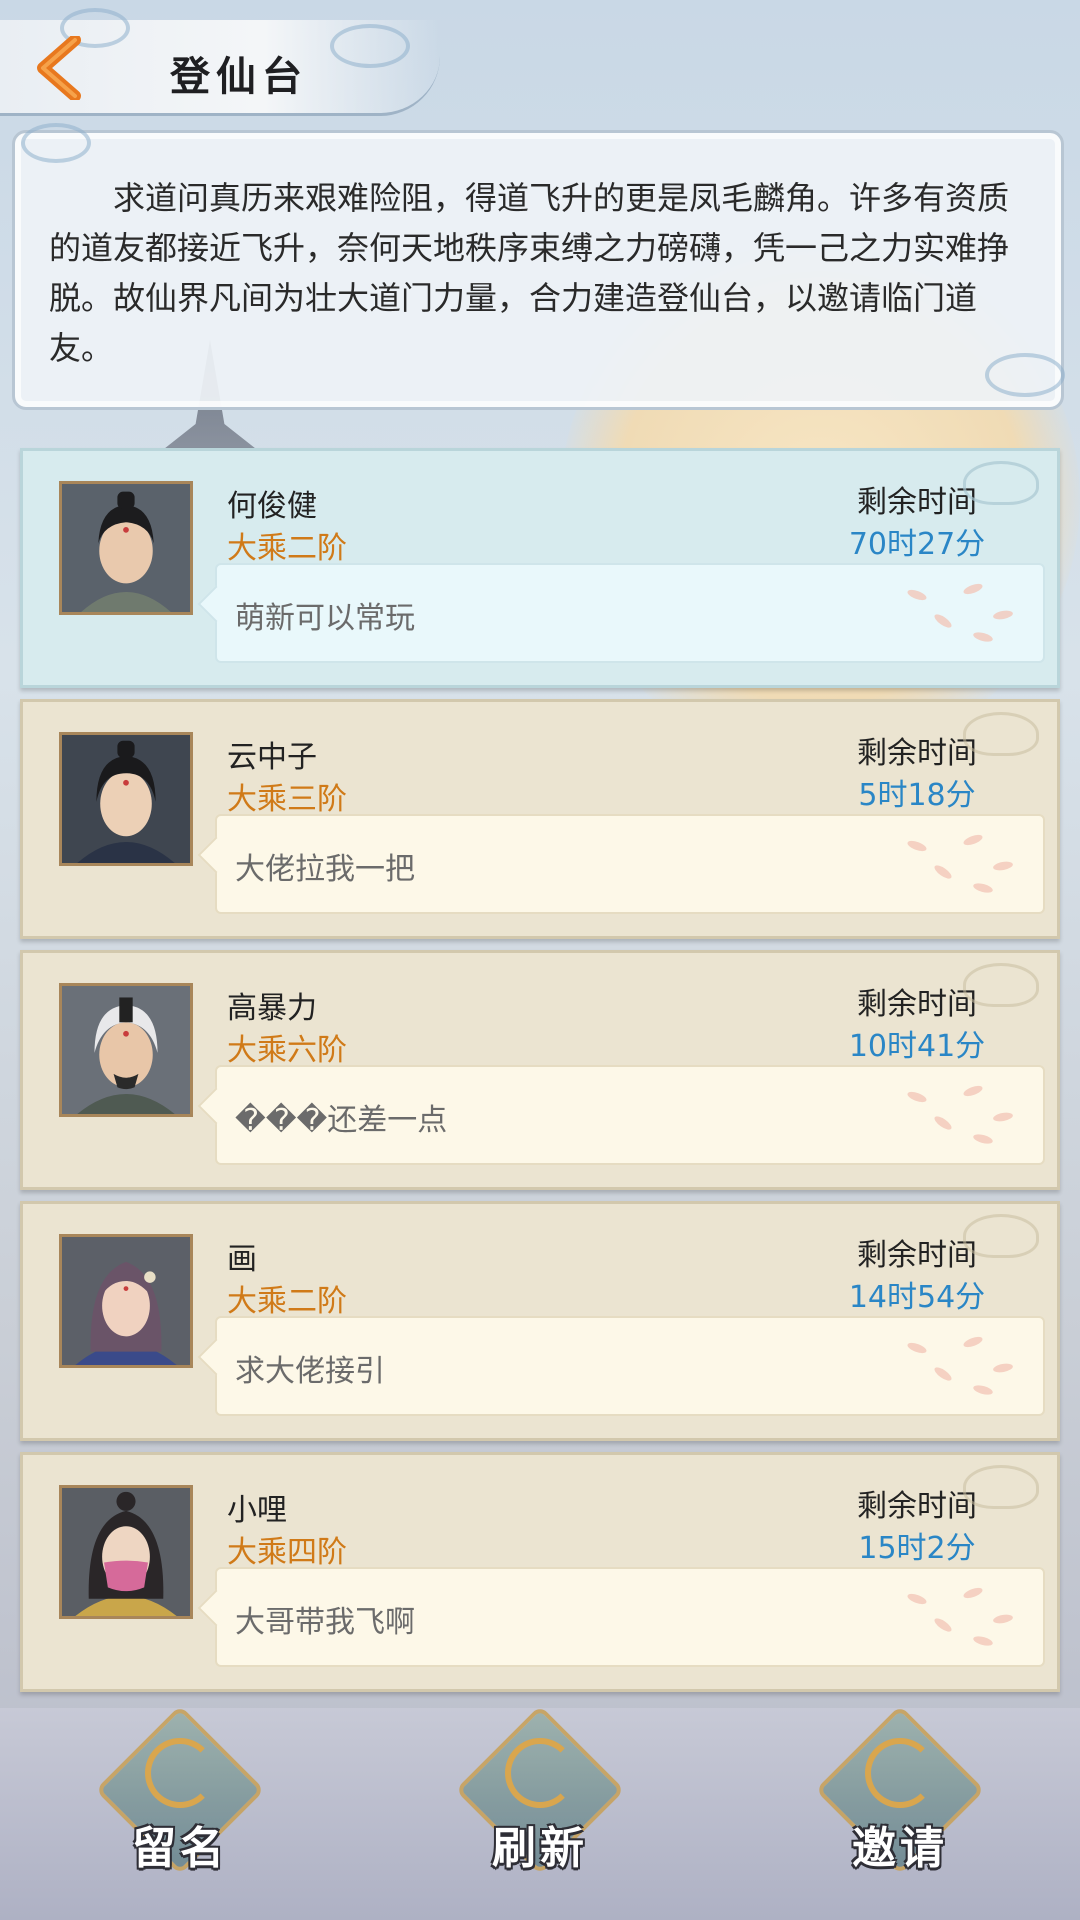  Describe the element at coordinates (630, 1366) in the screenshot. I see `message-bubble: 求大佬接引` at that location.